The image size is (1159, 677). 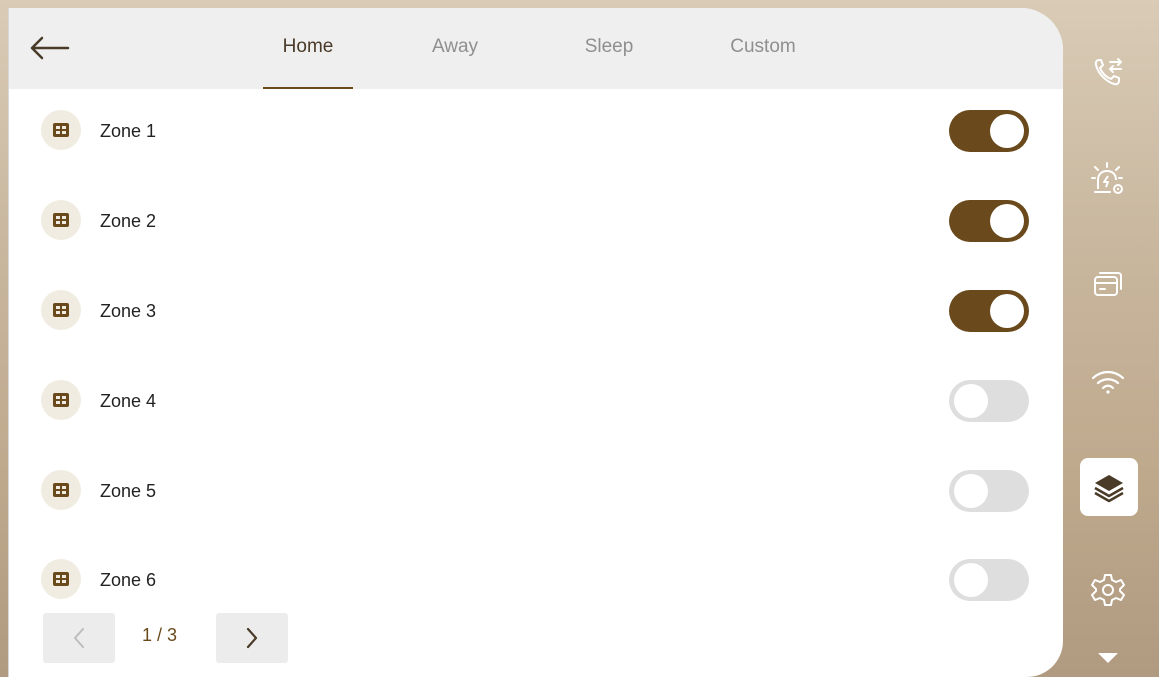 I want to click on sidebar-item-wifi, so click(x=1108, y=382).